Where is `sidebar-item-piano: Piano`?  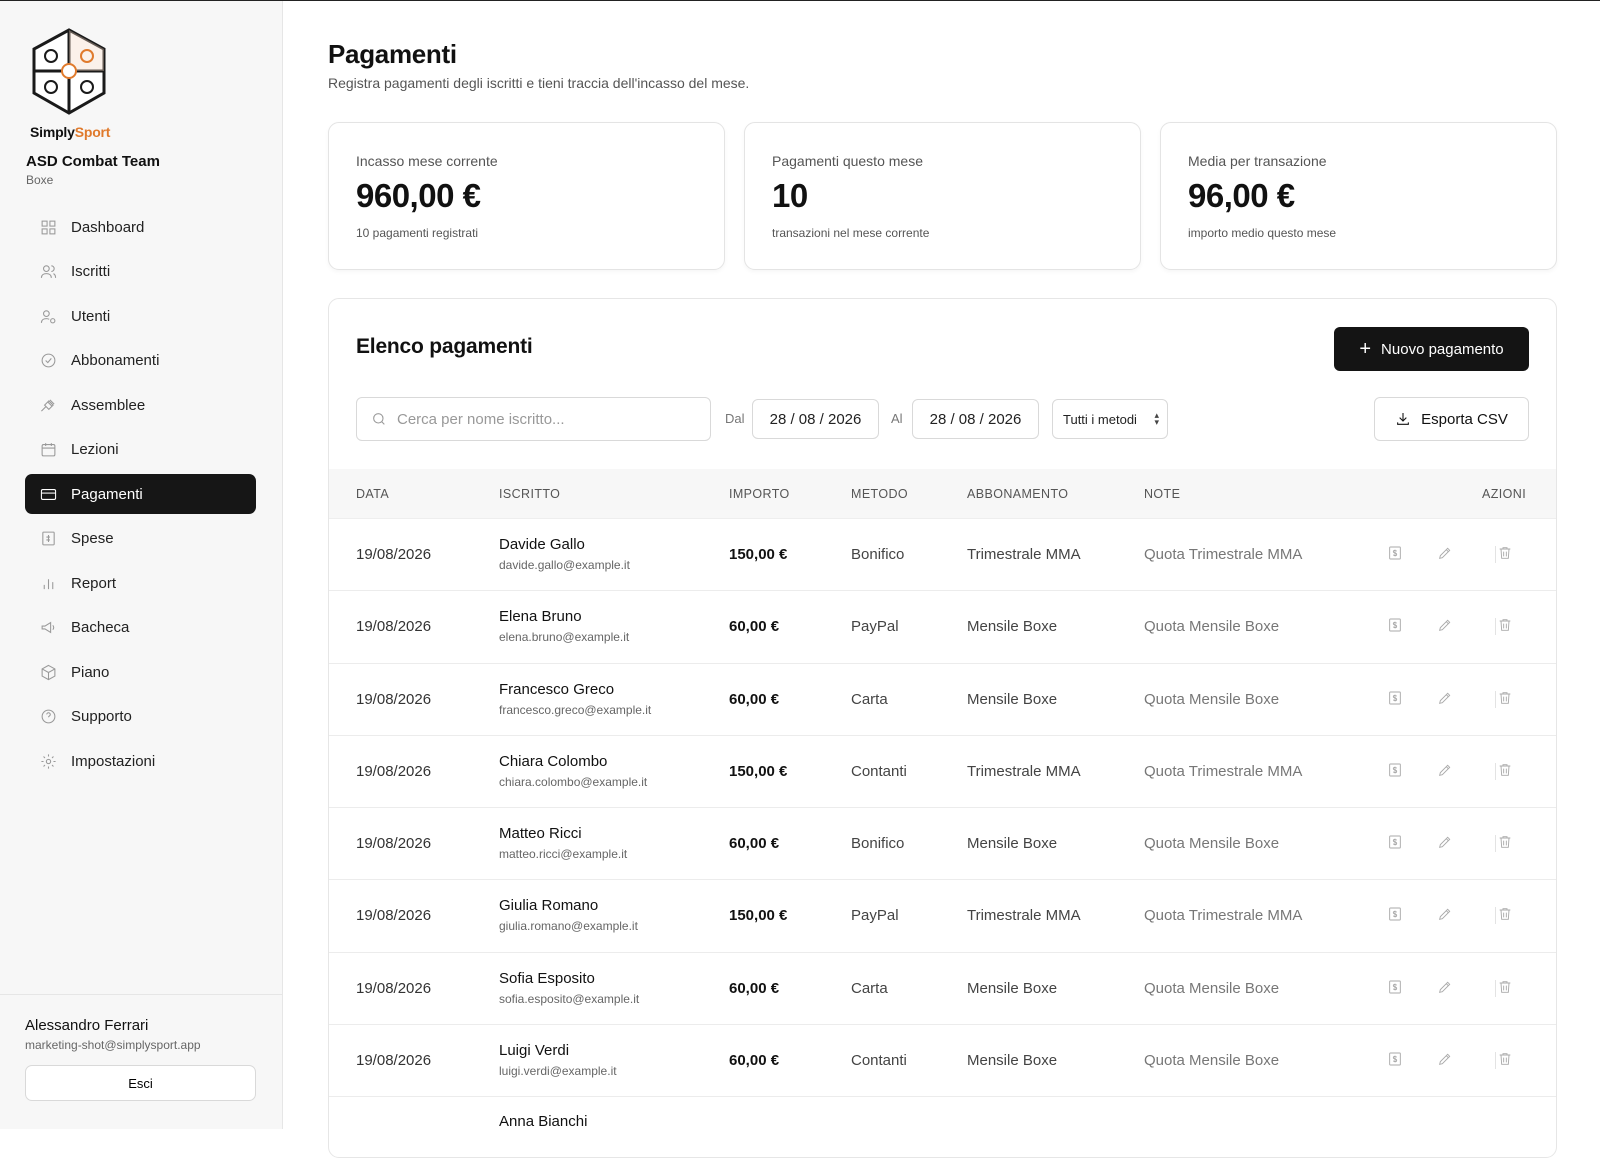
sidebar-item-piano: Piano is located at coordinates (140, 672).